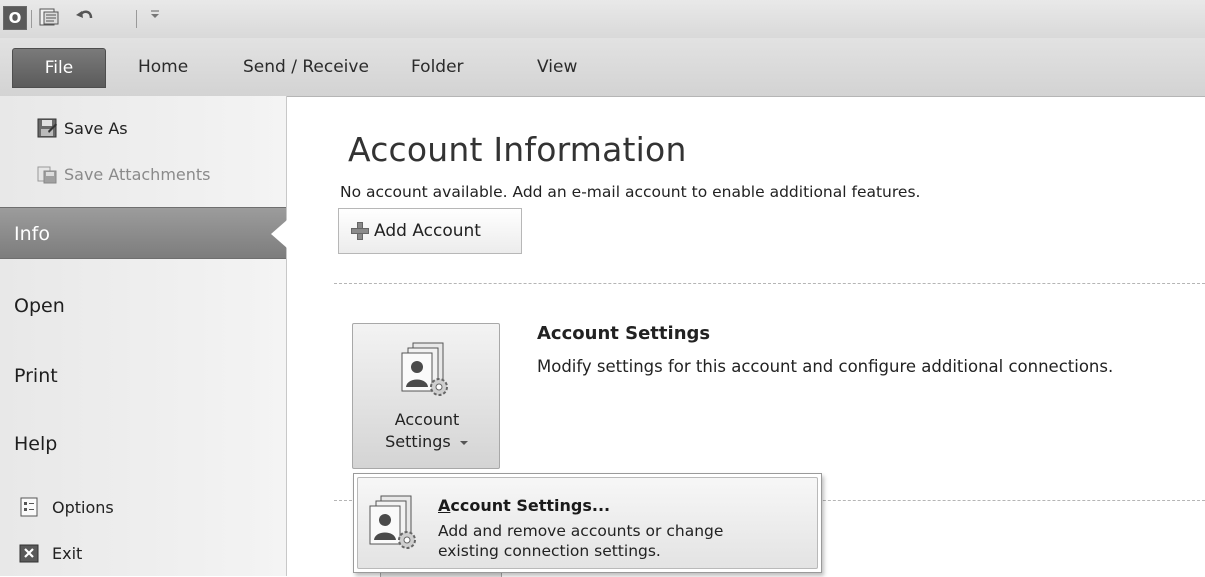 The image size is (1205, 577). What do you see at coordinates (517, 149) in the screenshot?
I see `page-title: Account Information` at bounding box center [517, 149].